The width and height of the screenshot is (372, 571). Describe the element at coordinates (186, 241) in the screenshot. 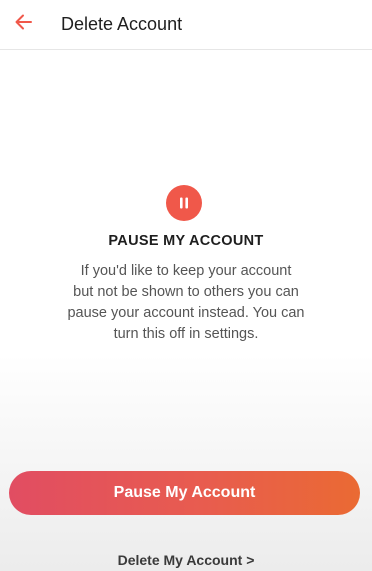

I see `pause-section-title: PAUSE MY ACCOUNT` at that location.